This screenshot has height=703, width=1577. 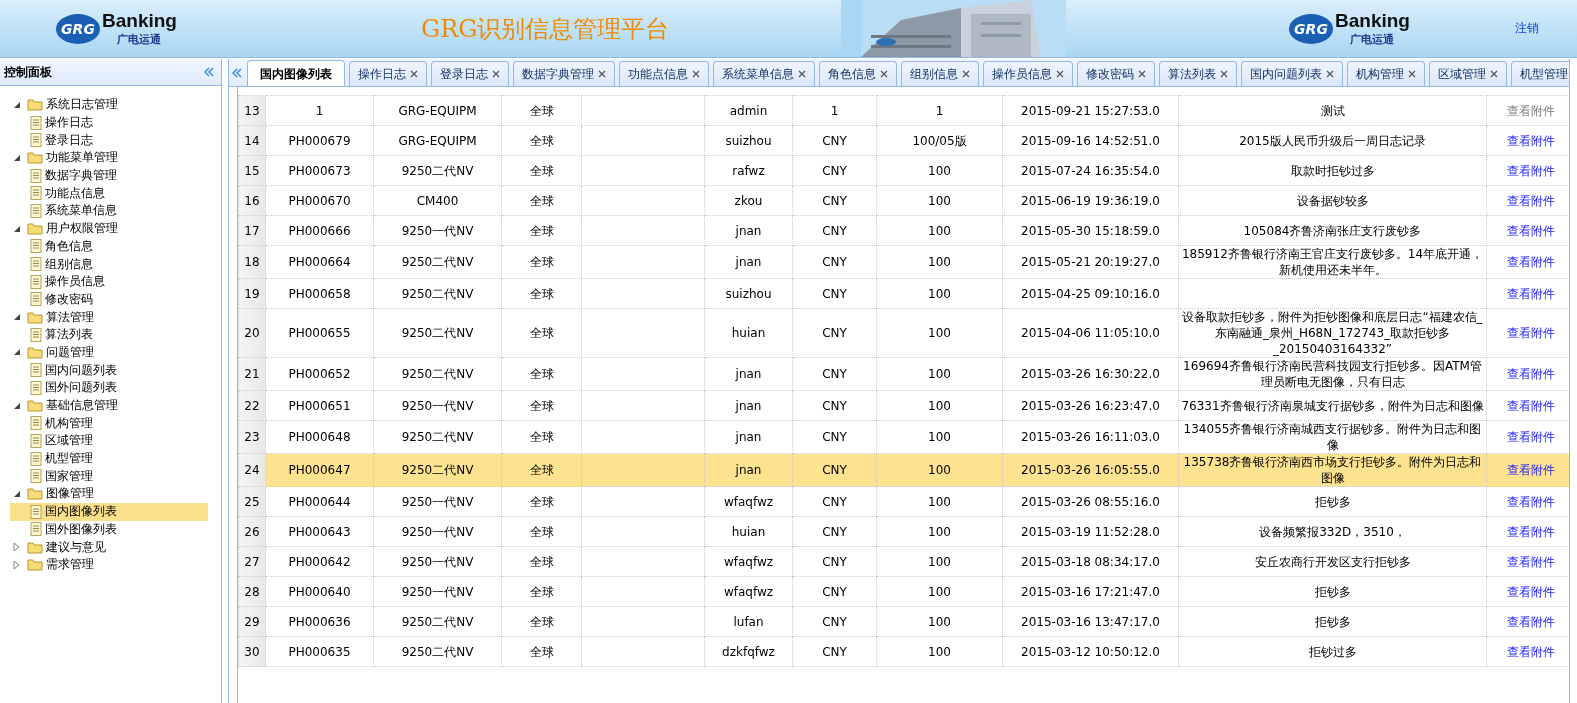 I want to click on tree-node: 问题管理, so click(x=115, y=352).